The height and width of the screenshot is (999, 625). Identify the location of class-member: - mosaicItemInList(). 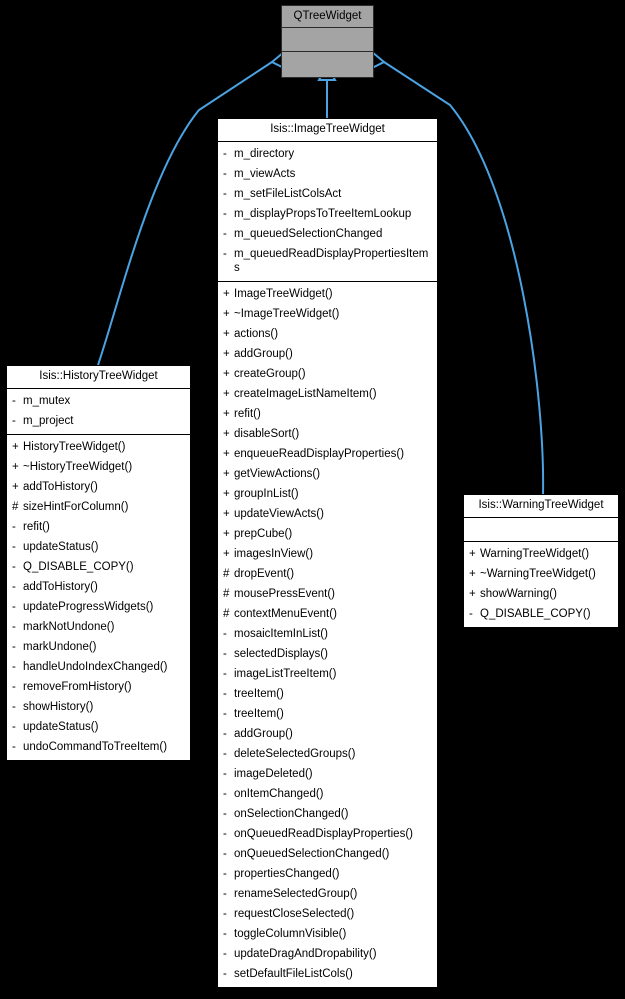
(327, 634).